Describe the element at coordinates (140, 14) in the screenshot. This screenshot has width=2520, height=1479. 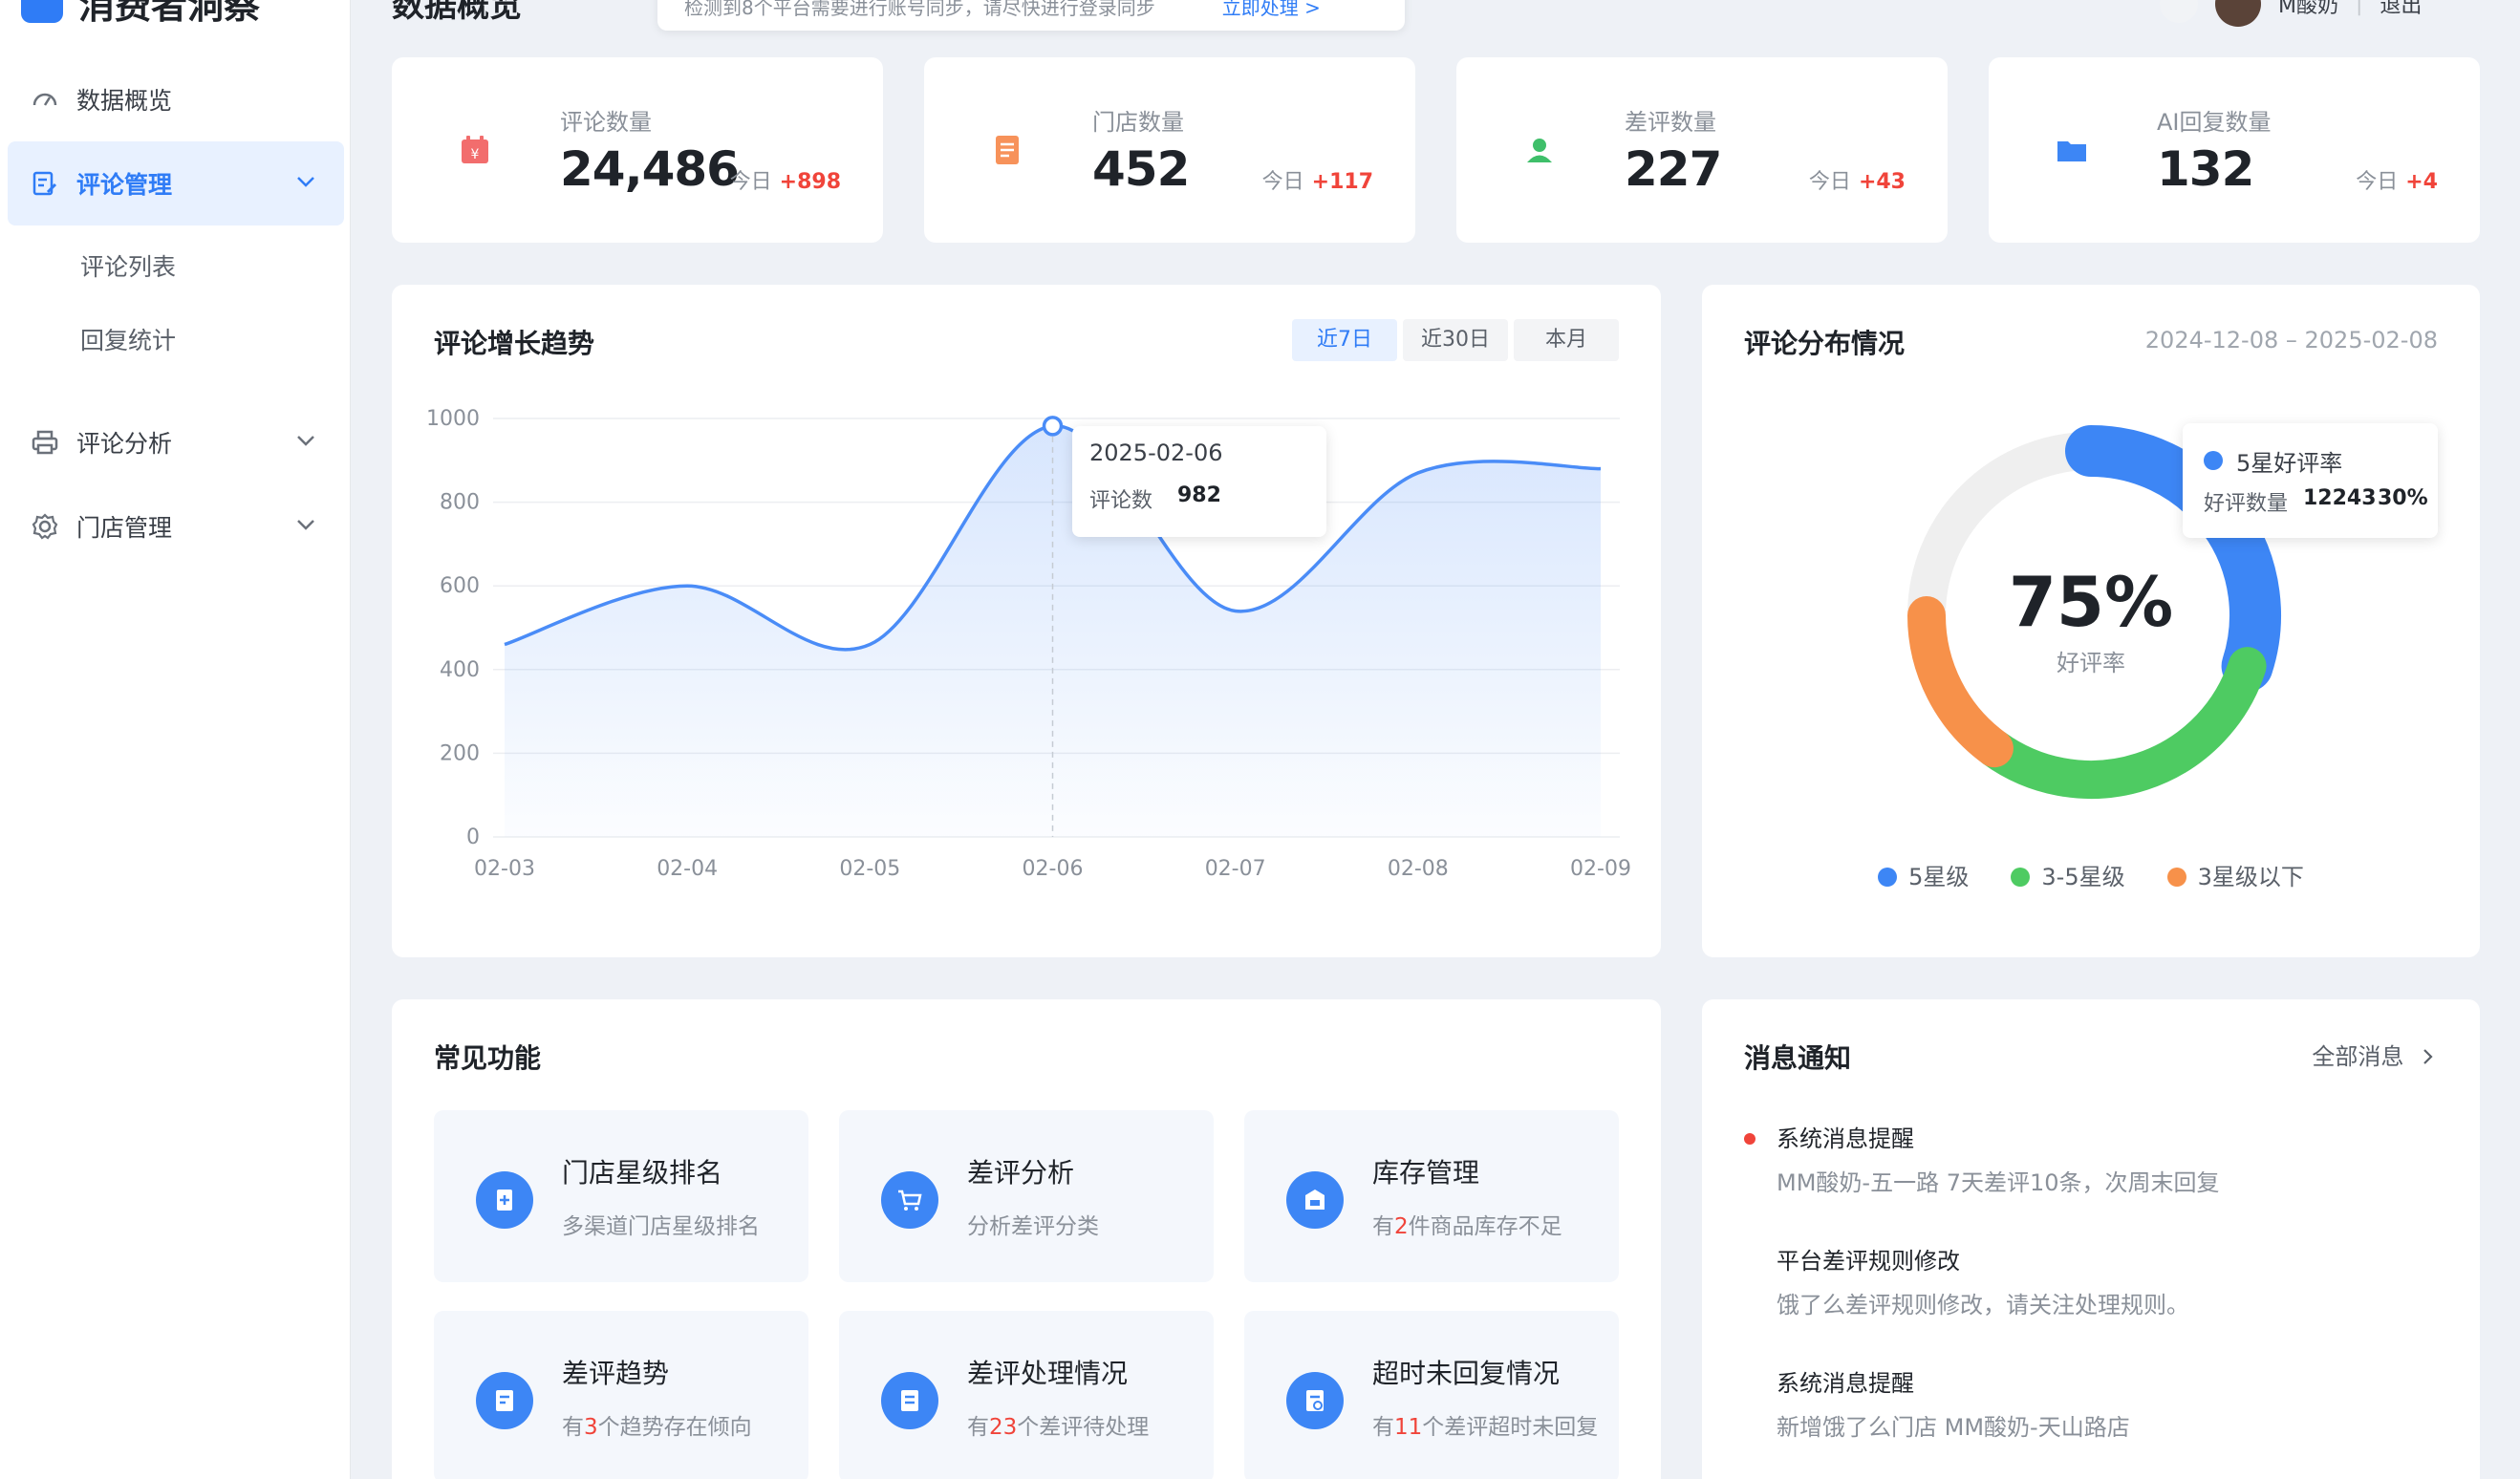
I see `brand: 消费者洞察` at that location.